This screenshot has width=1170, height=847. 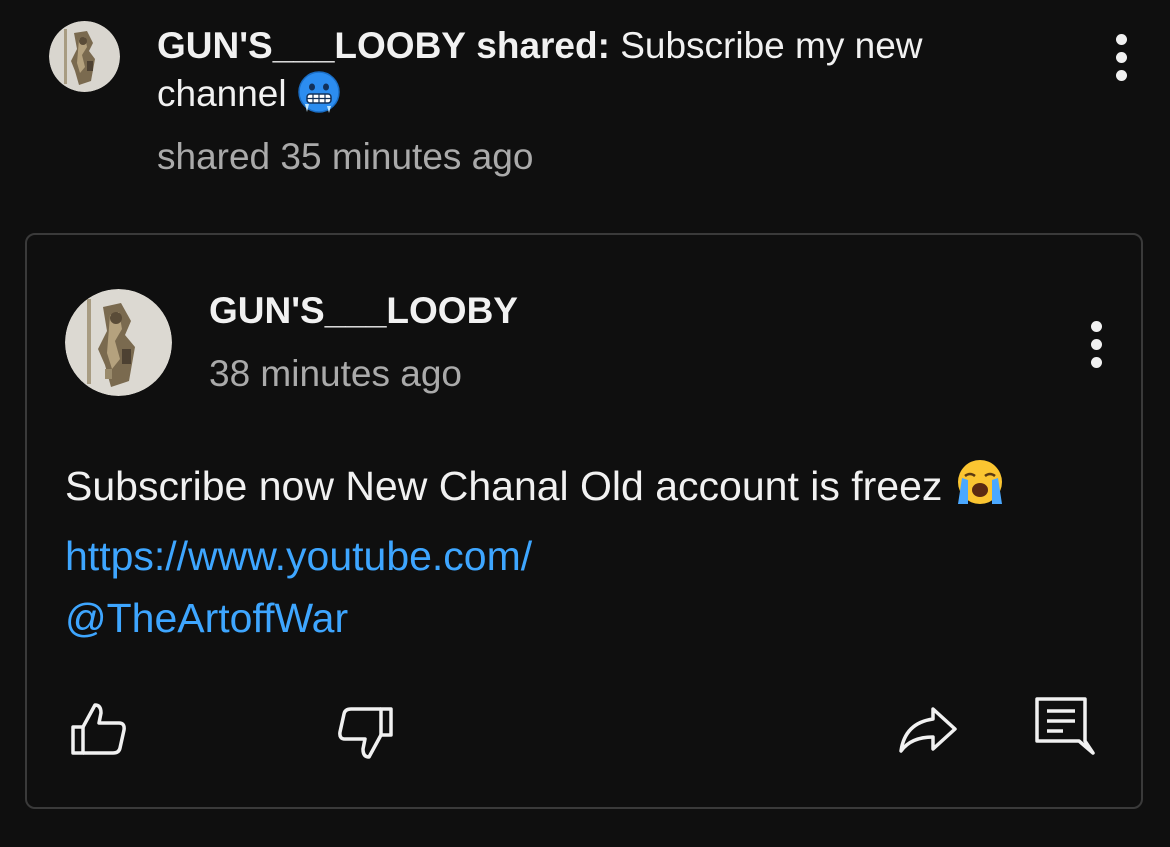 I want to click on comment-button, so click(x=1063, y=727).